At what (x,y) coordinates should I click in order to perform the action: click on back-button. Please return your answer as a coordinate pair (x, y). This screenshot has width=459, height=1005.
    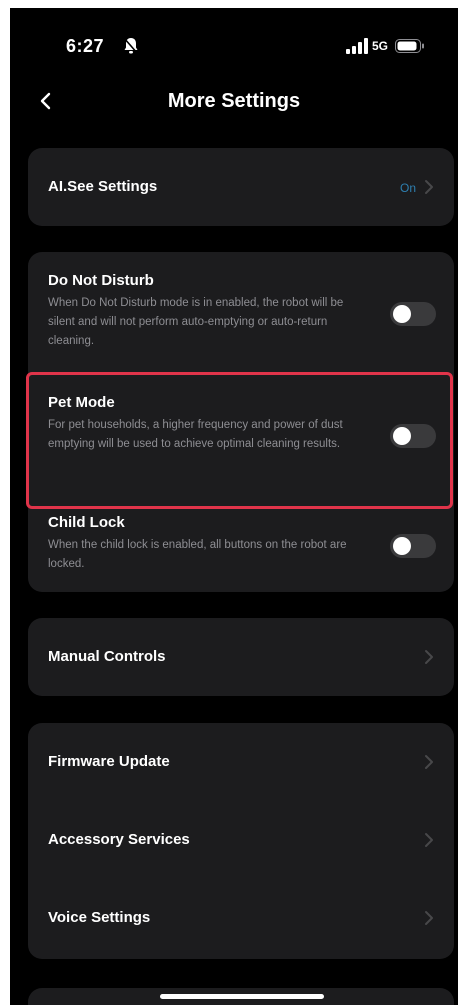
    Looking at the image, I should click on (45, 101).